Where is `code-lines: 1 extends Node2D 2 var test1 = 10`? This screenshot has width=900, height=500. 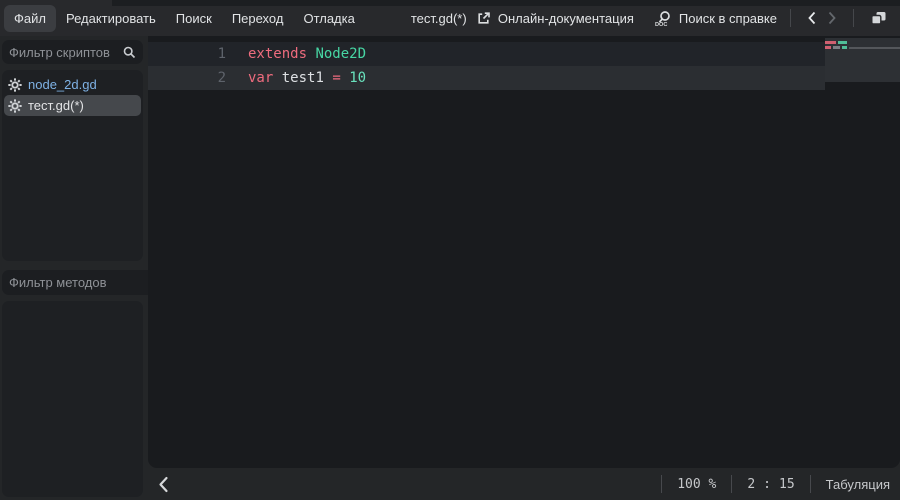
code-lines: 1 extends Node2D 2 var test1 = 10 is located at coordinates (524, 66).